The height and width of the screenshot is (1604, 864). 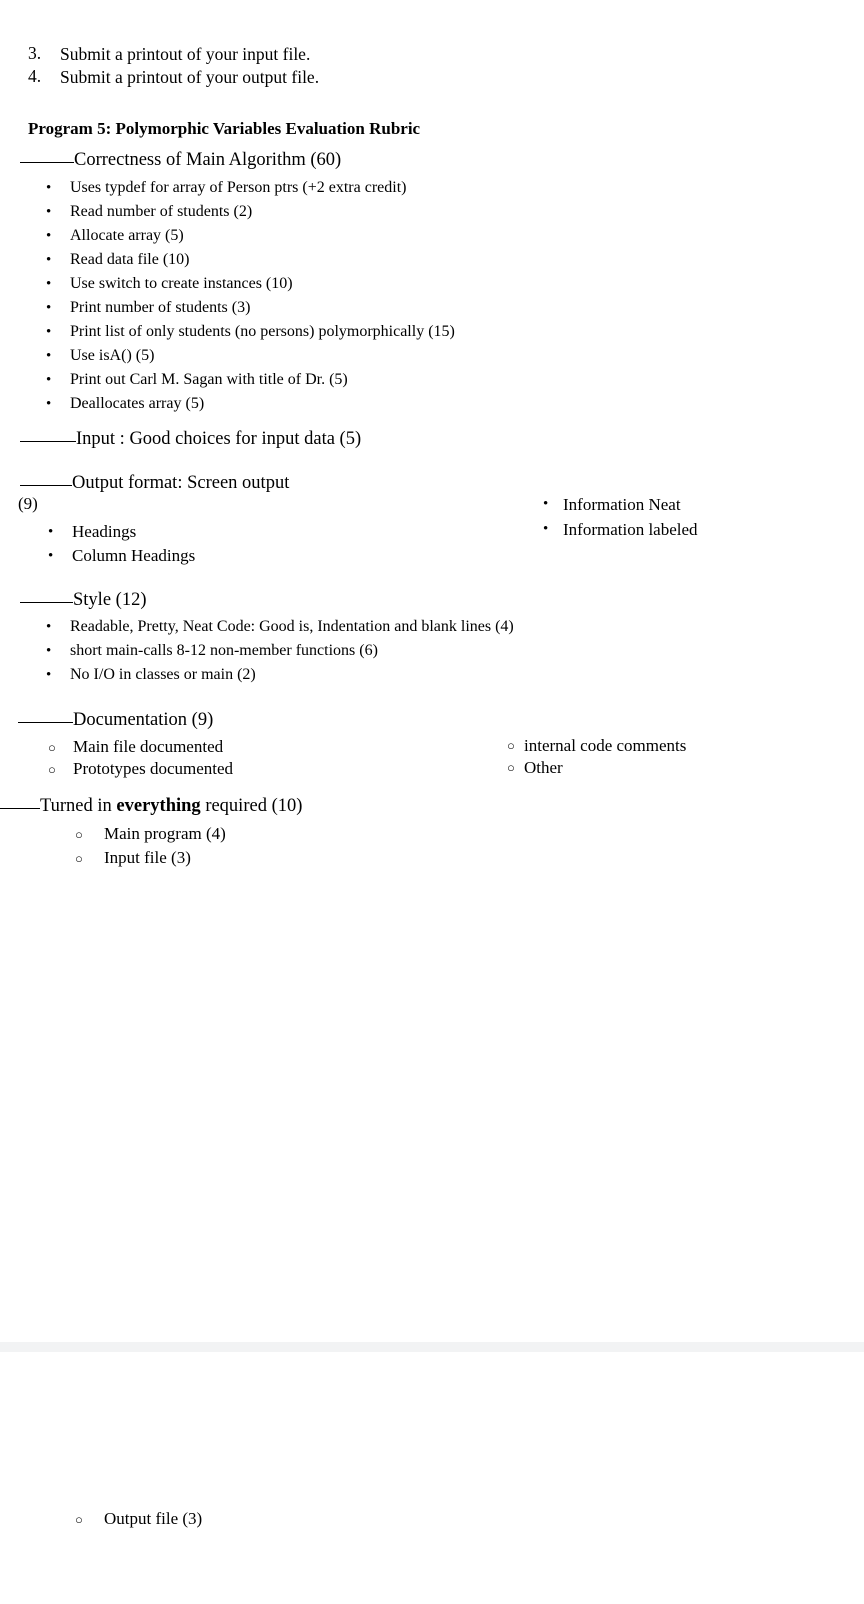 What do you see at coordinates (110, 600) in the screenshot?
I see `section-heading-style-label: Style (12)` at bounding box center [110, 600].